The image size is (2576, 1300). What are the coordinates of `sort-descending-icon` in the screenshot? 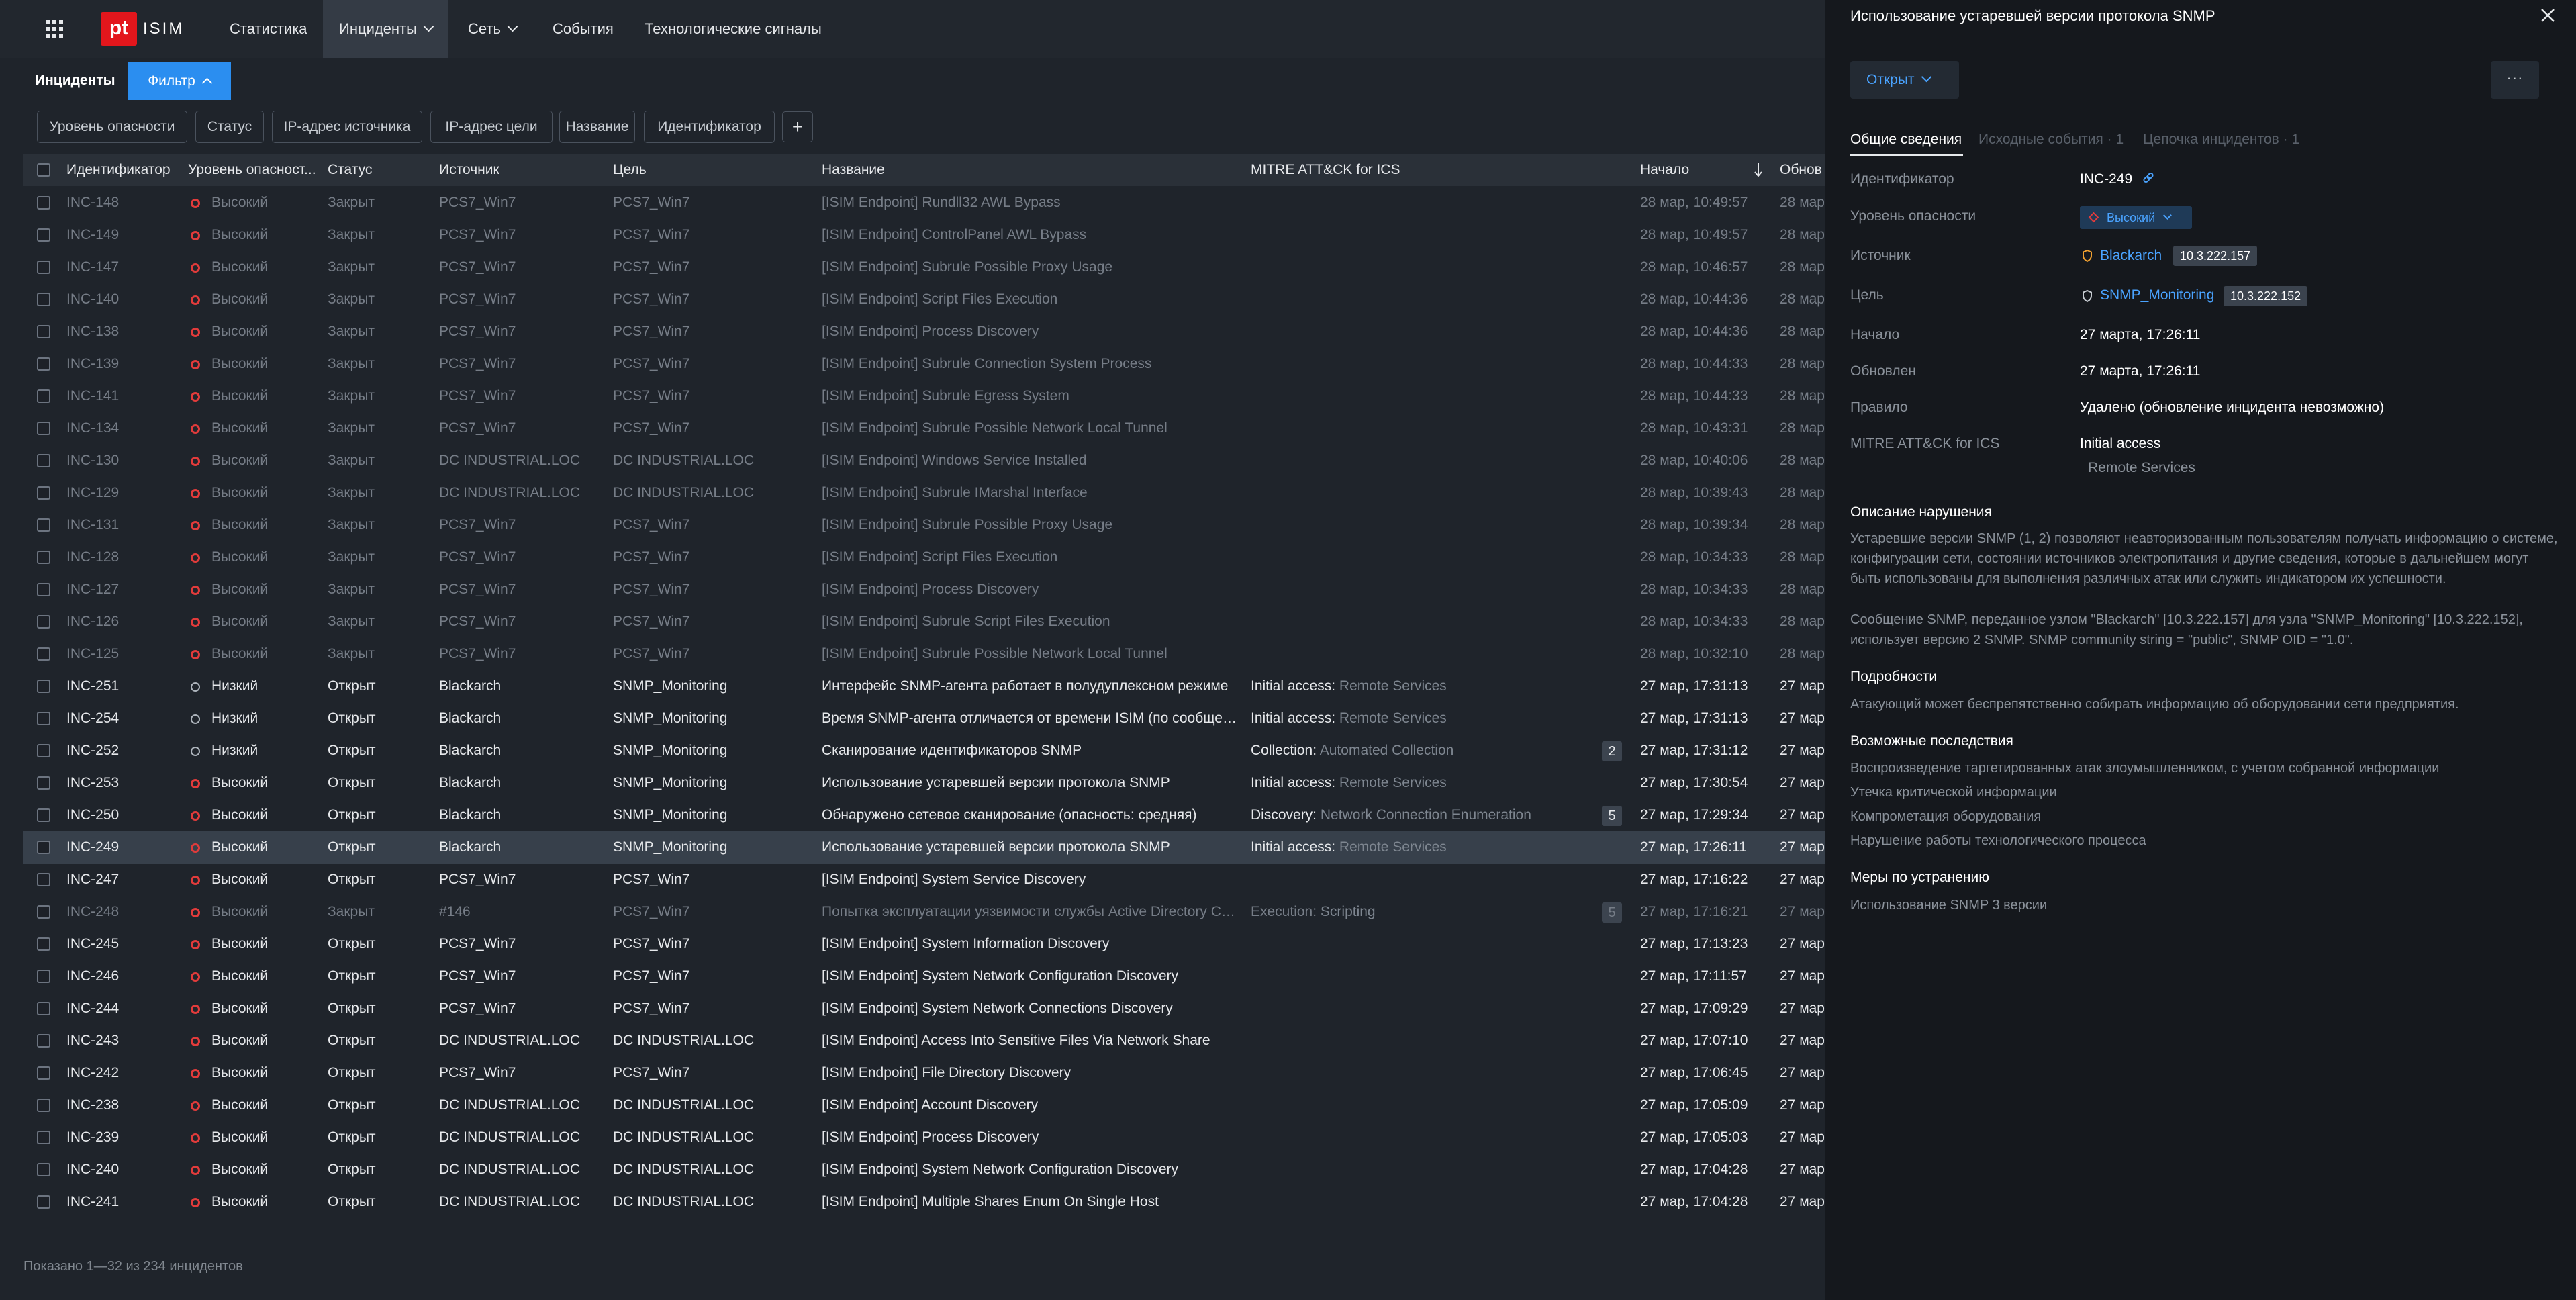 It's located at (1758, 170).